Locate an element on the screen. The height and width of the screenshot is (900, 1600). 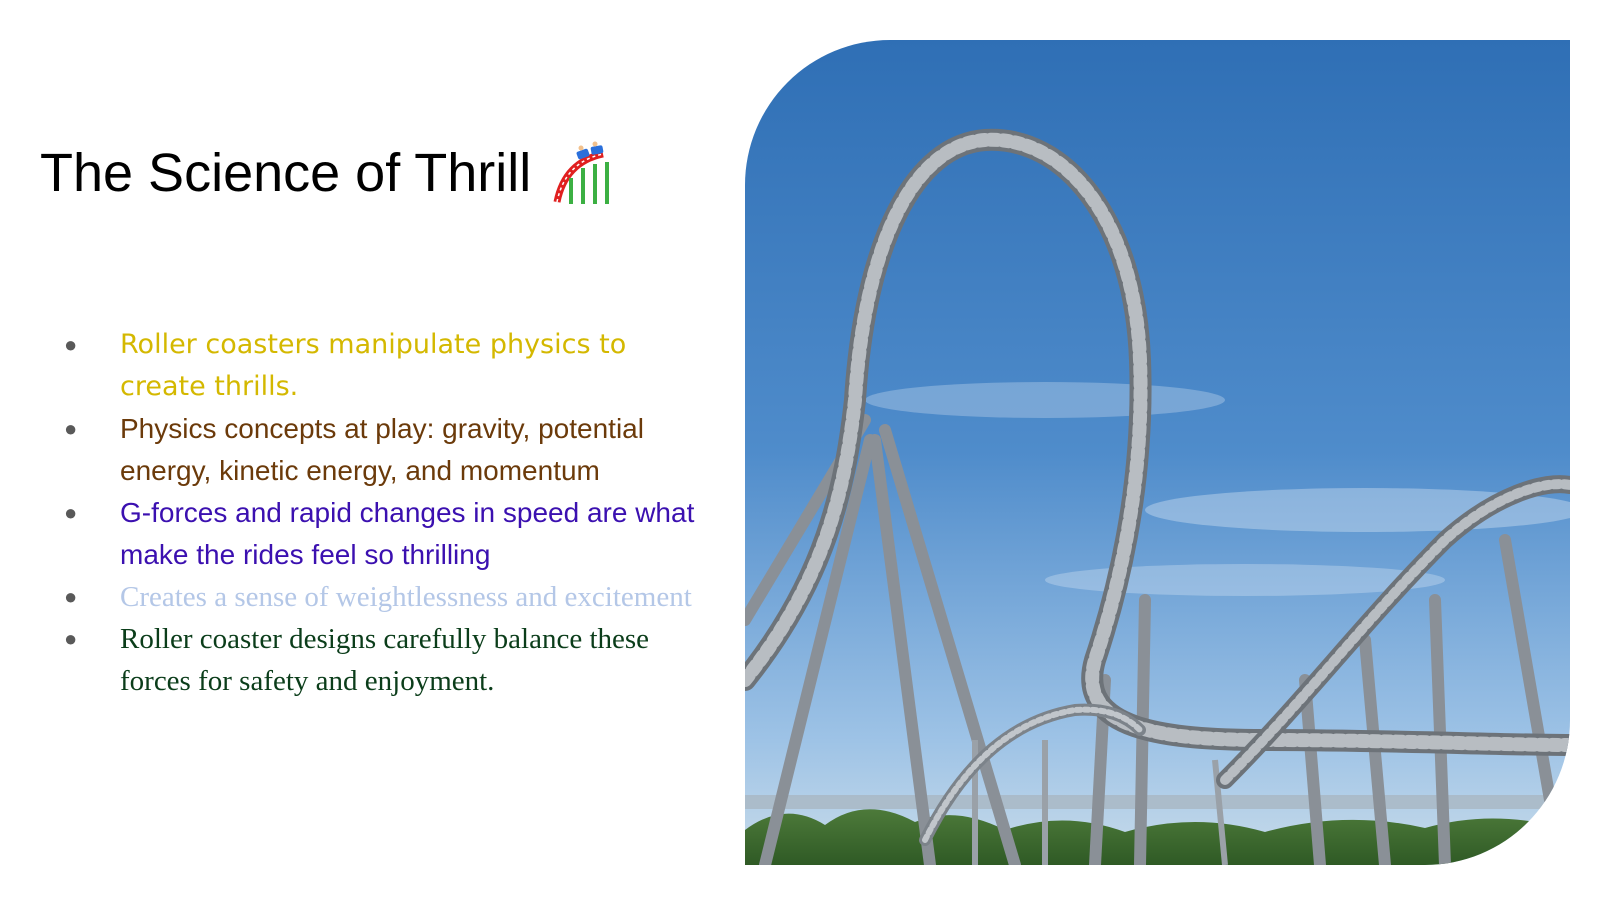
slide-title: The Science of Thrill is located at coordinates (286, 173).